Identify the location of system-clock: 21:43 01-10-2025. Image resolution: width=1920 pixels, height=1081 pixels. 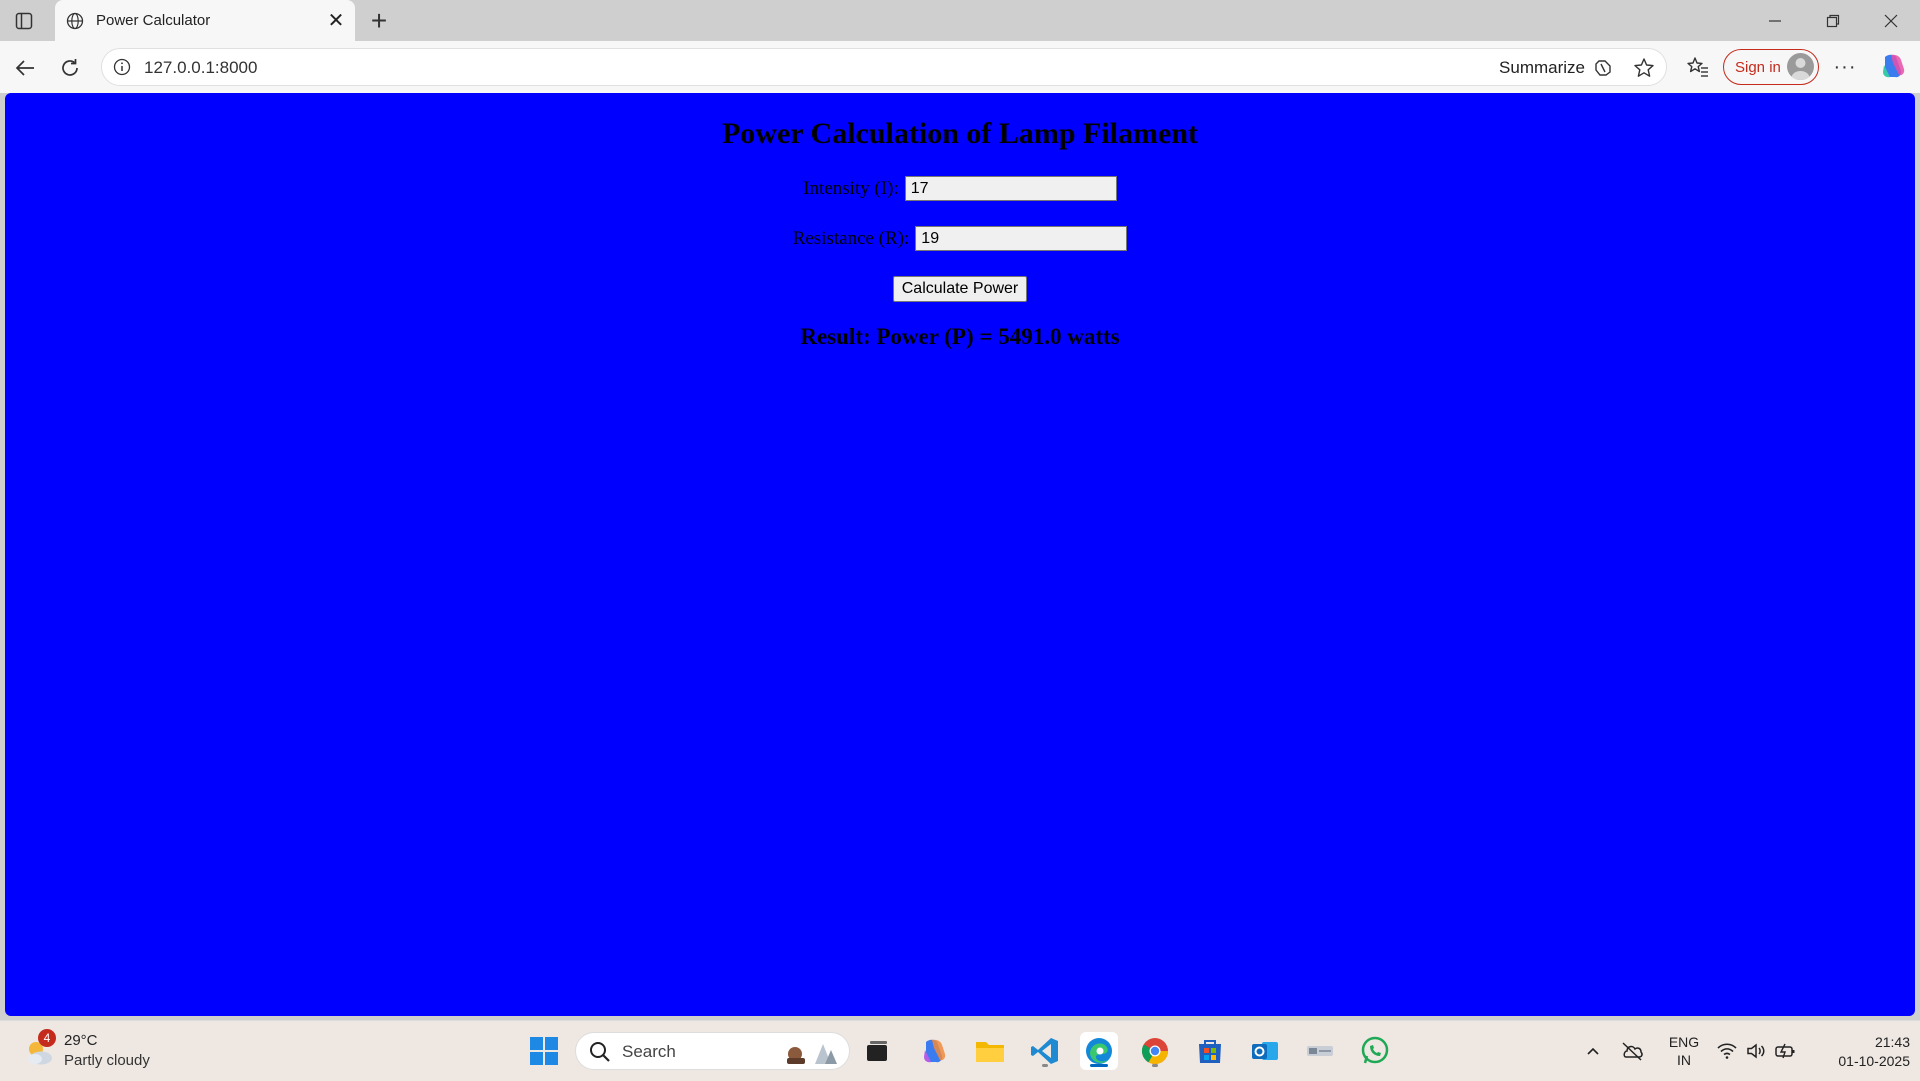
(1860, 1052).